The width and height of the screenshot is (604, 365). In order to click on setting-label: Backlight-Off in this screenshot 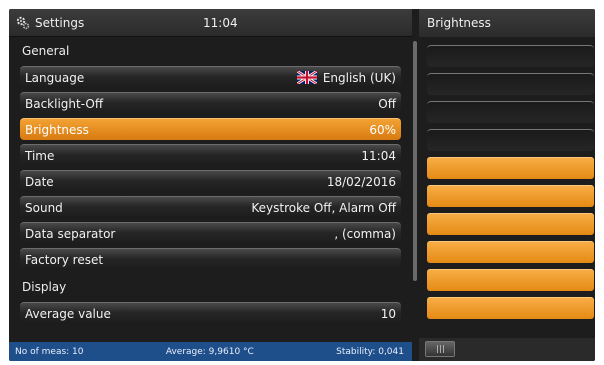, I will do `click(64, 103)`.